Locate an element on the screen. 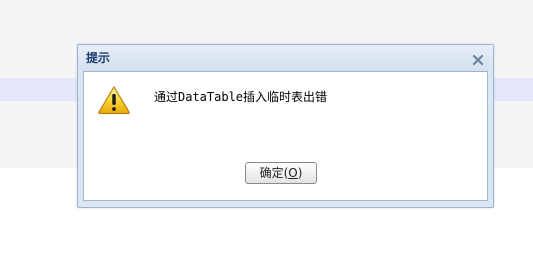  ok-button-suffix: ) is located at coordinates (300, 173).